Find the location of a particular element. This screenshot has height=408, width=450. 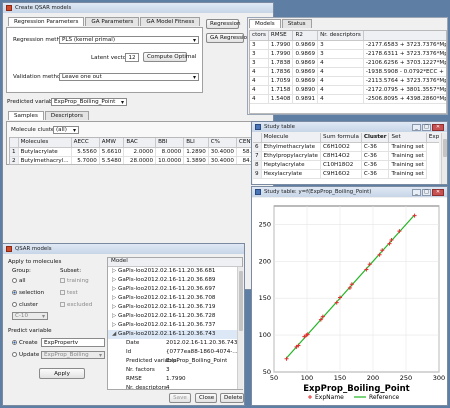

table-cell: 0.9891 is located at coordinates (305, 99).